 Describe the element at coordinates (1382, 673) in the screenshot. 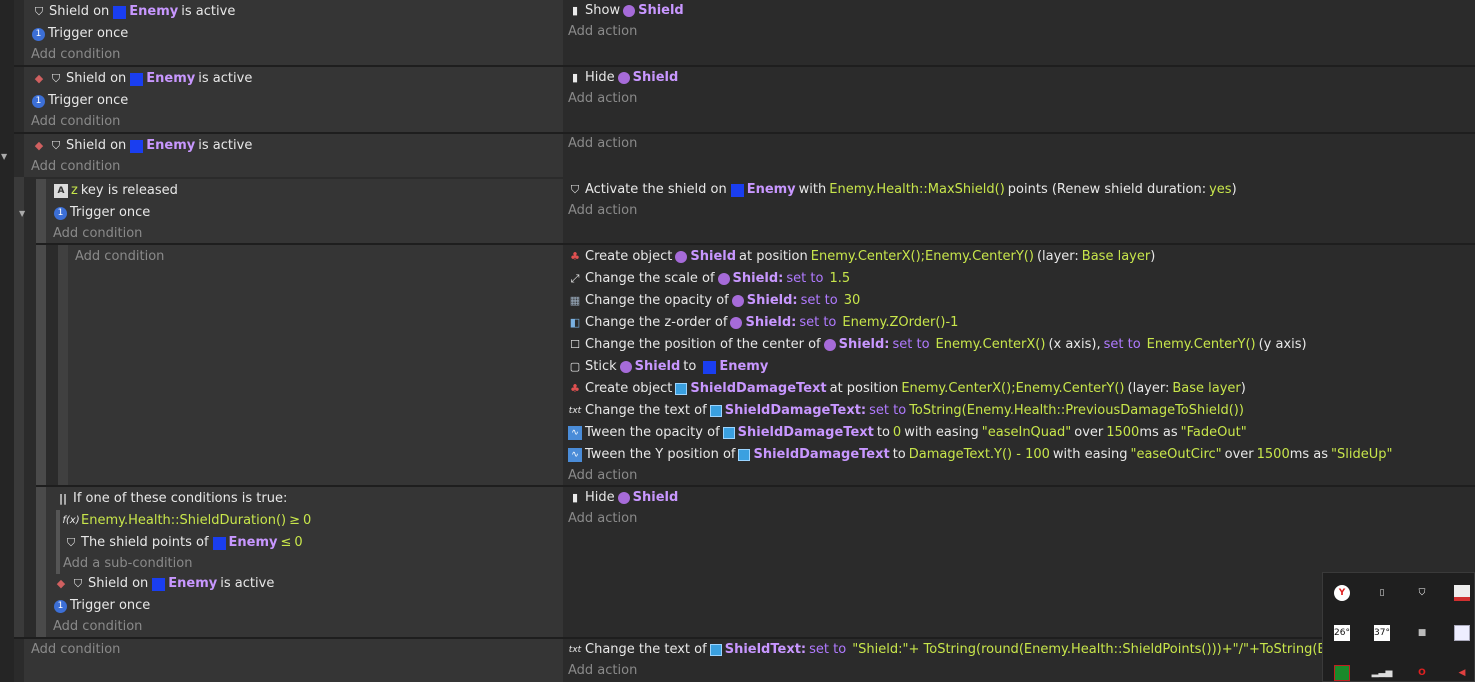

I see `network-signal-icon: ▂▃▅` at that location.